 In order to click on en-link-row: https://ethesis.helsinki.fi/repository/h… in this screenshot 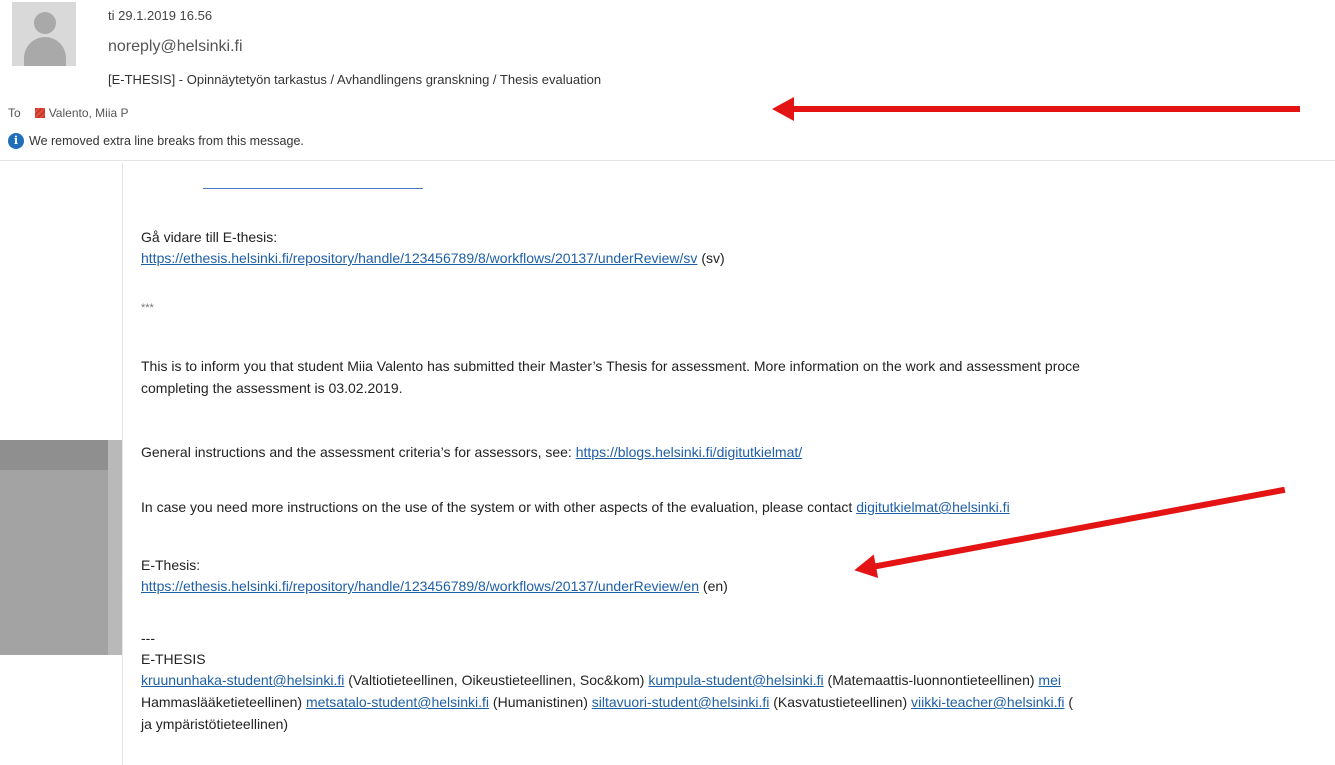, I will do `click(434, 586)`.